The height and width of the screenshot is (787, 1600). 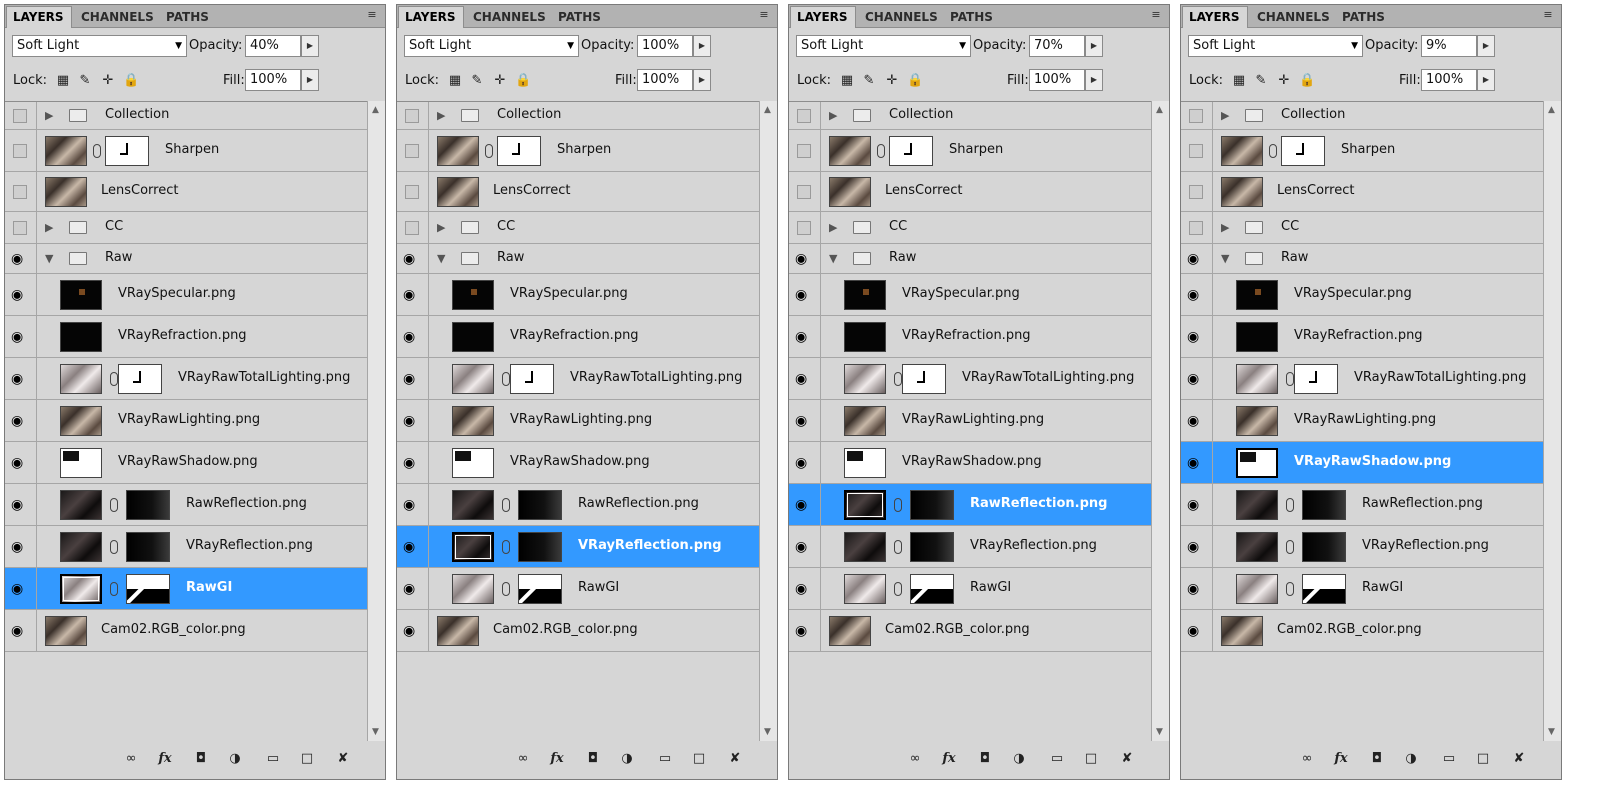 I want to click on fx-icon: fx, so click(x=557, y=759).